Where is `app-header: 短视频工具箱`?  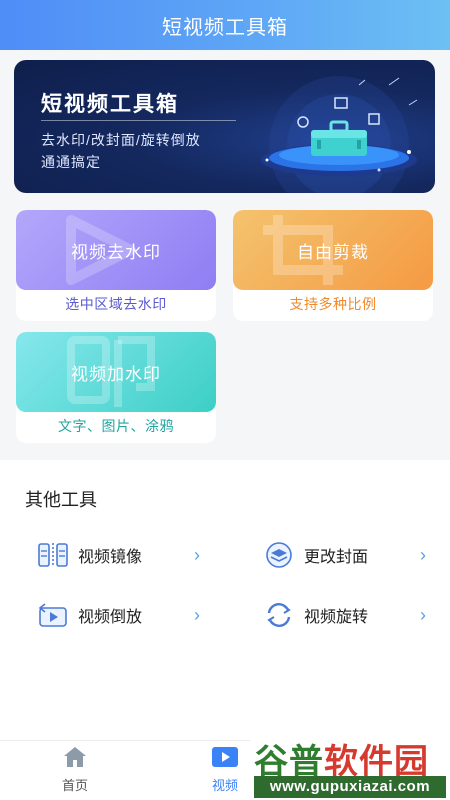
app-header: 短视频工具箱 is located at coordinates (225, 25).